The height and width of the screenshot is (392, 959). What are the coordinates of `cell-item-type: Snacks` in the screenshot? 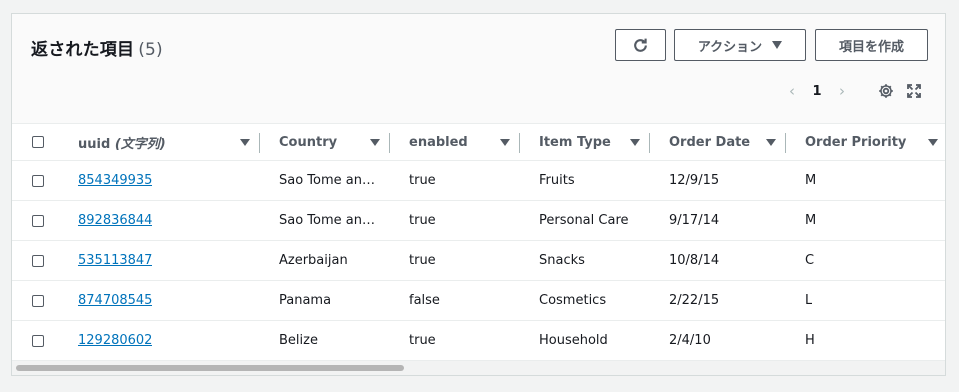 It's located at (585, 260).